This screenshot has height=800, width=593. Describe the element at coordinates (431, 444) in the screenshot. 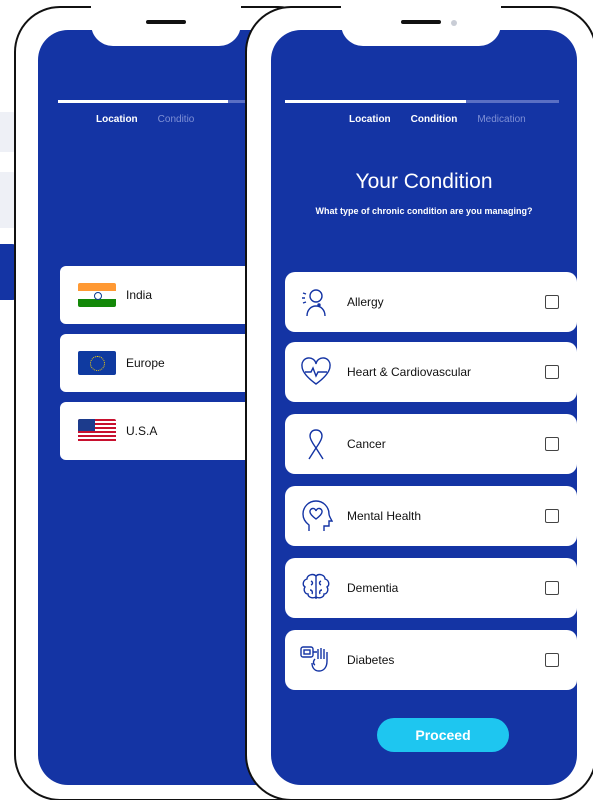

I see `condition-option-cancer: Cancer` at that location.